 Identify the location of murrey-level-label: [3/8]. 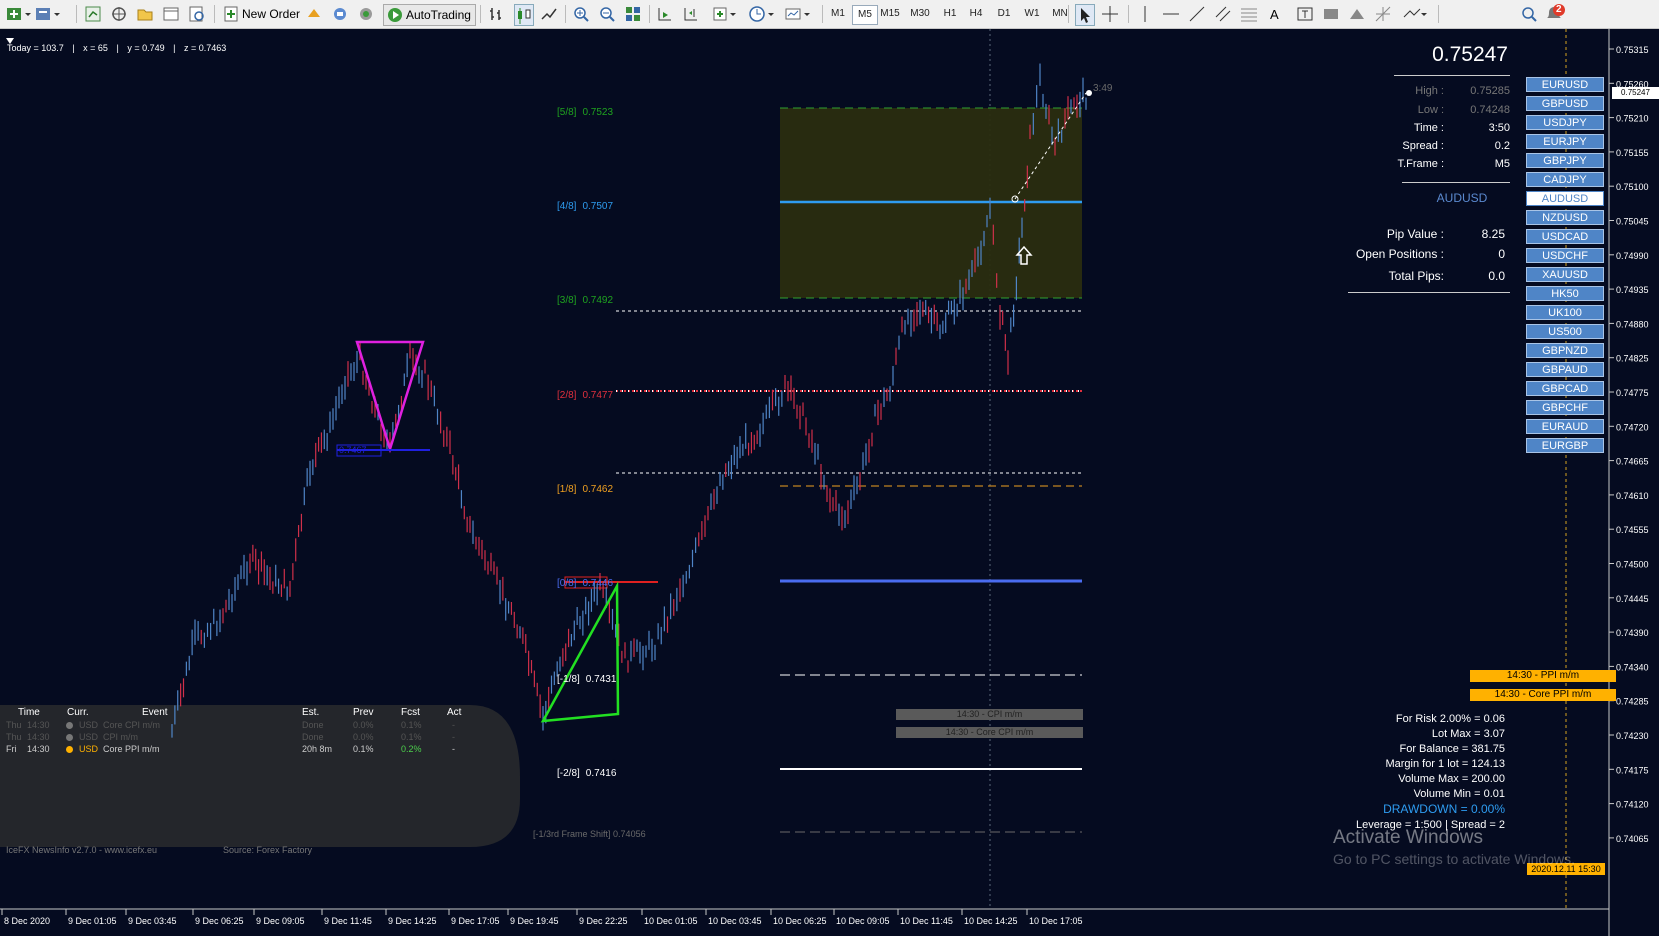
(567, 300).